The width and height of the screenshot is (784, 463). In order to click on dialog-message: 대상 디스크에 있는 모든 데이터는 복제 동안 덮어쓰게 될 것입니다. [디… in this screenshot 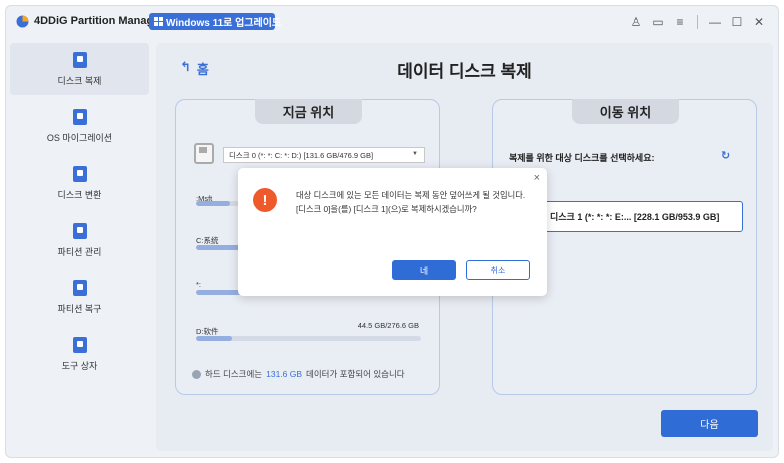, I will do `click(411, 202)`.